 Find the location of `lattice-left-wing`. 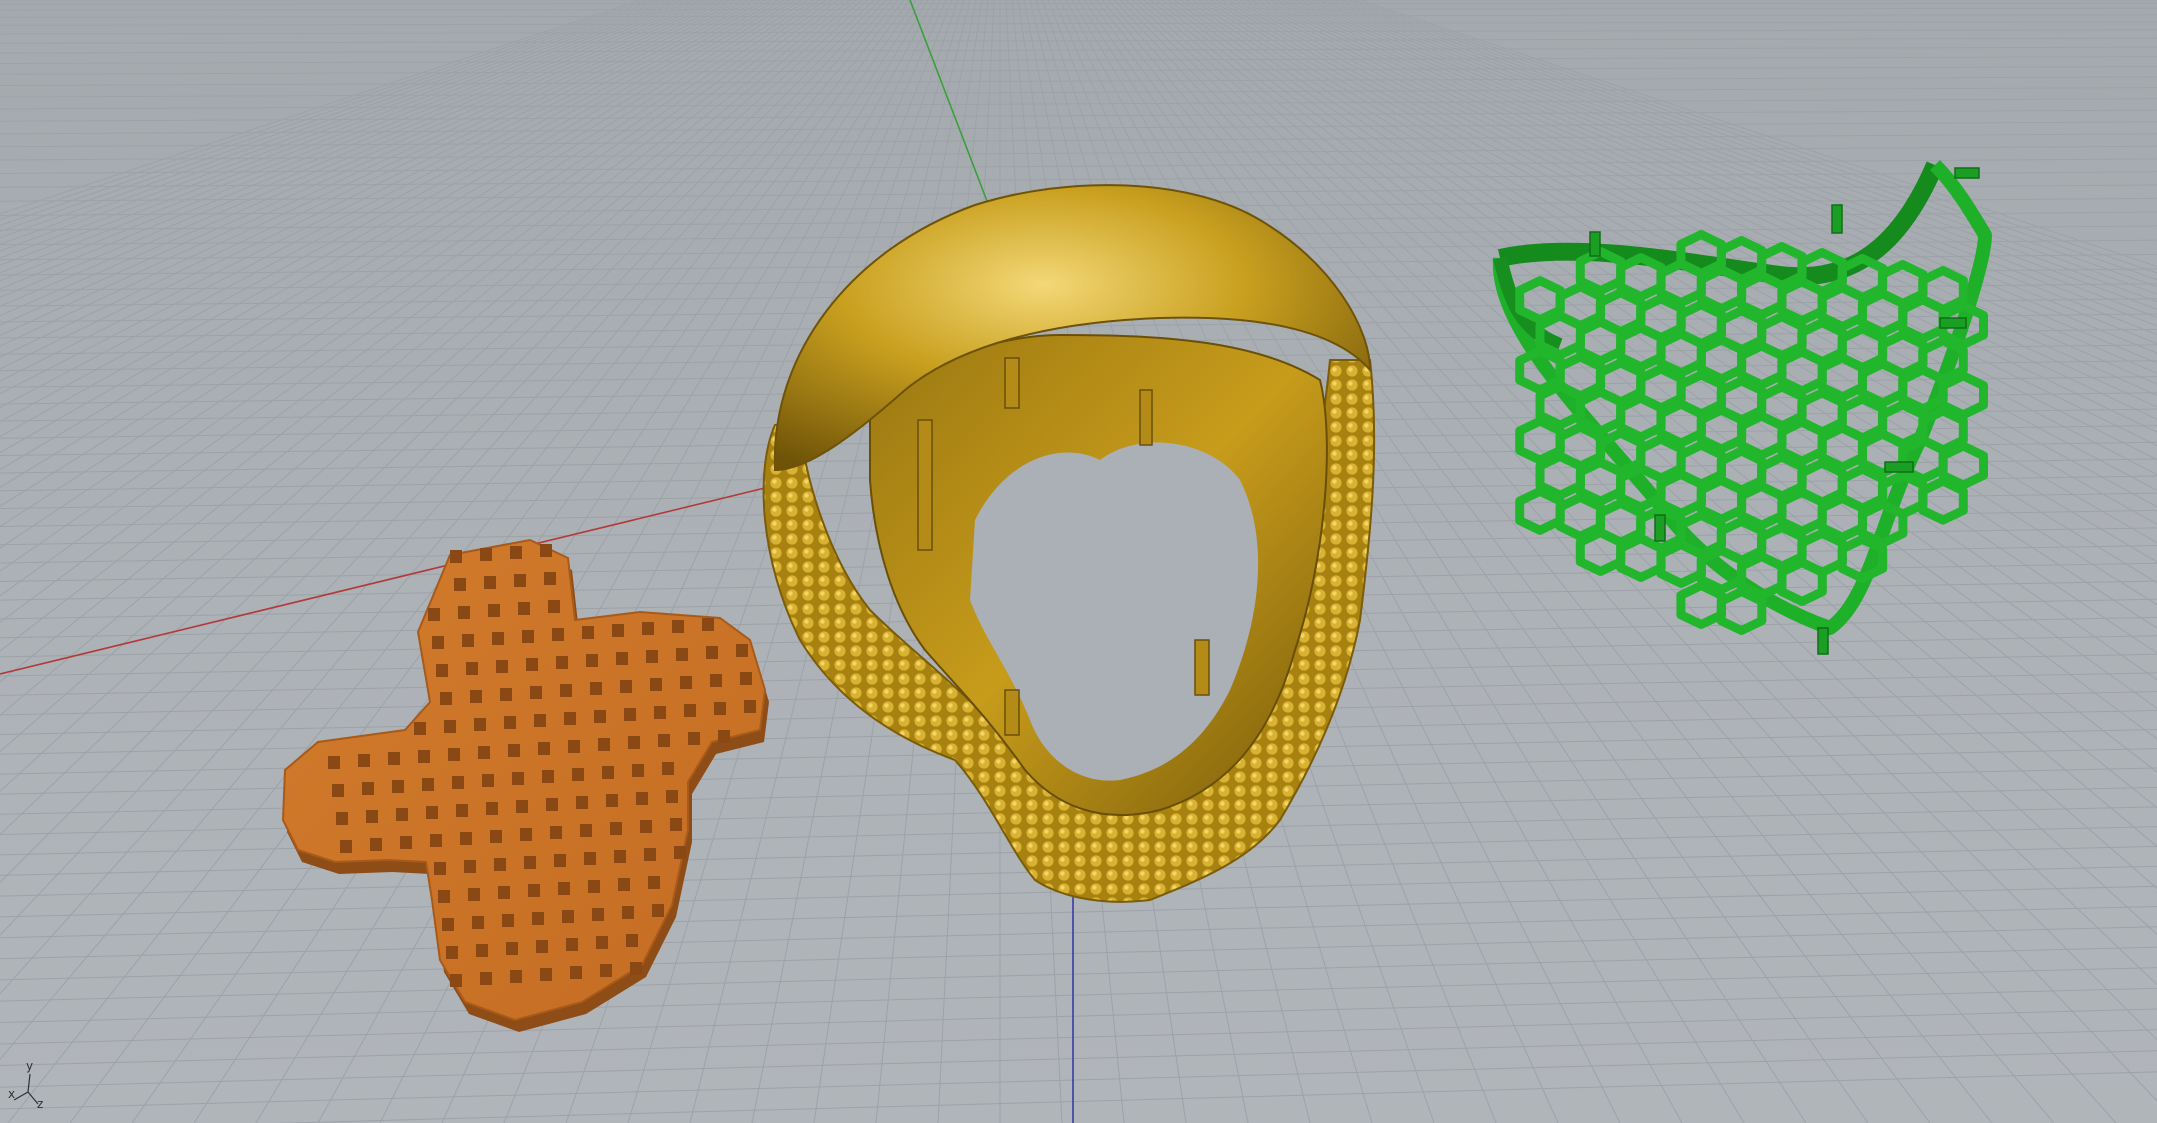

lattice-left-wing is located at coordinates (1528, 304).